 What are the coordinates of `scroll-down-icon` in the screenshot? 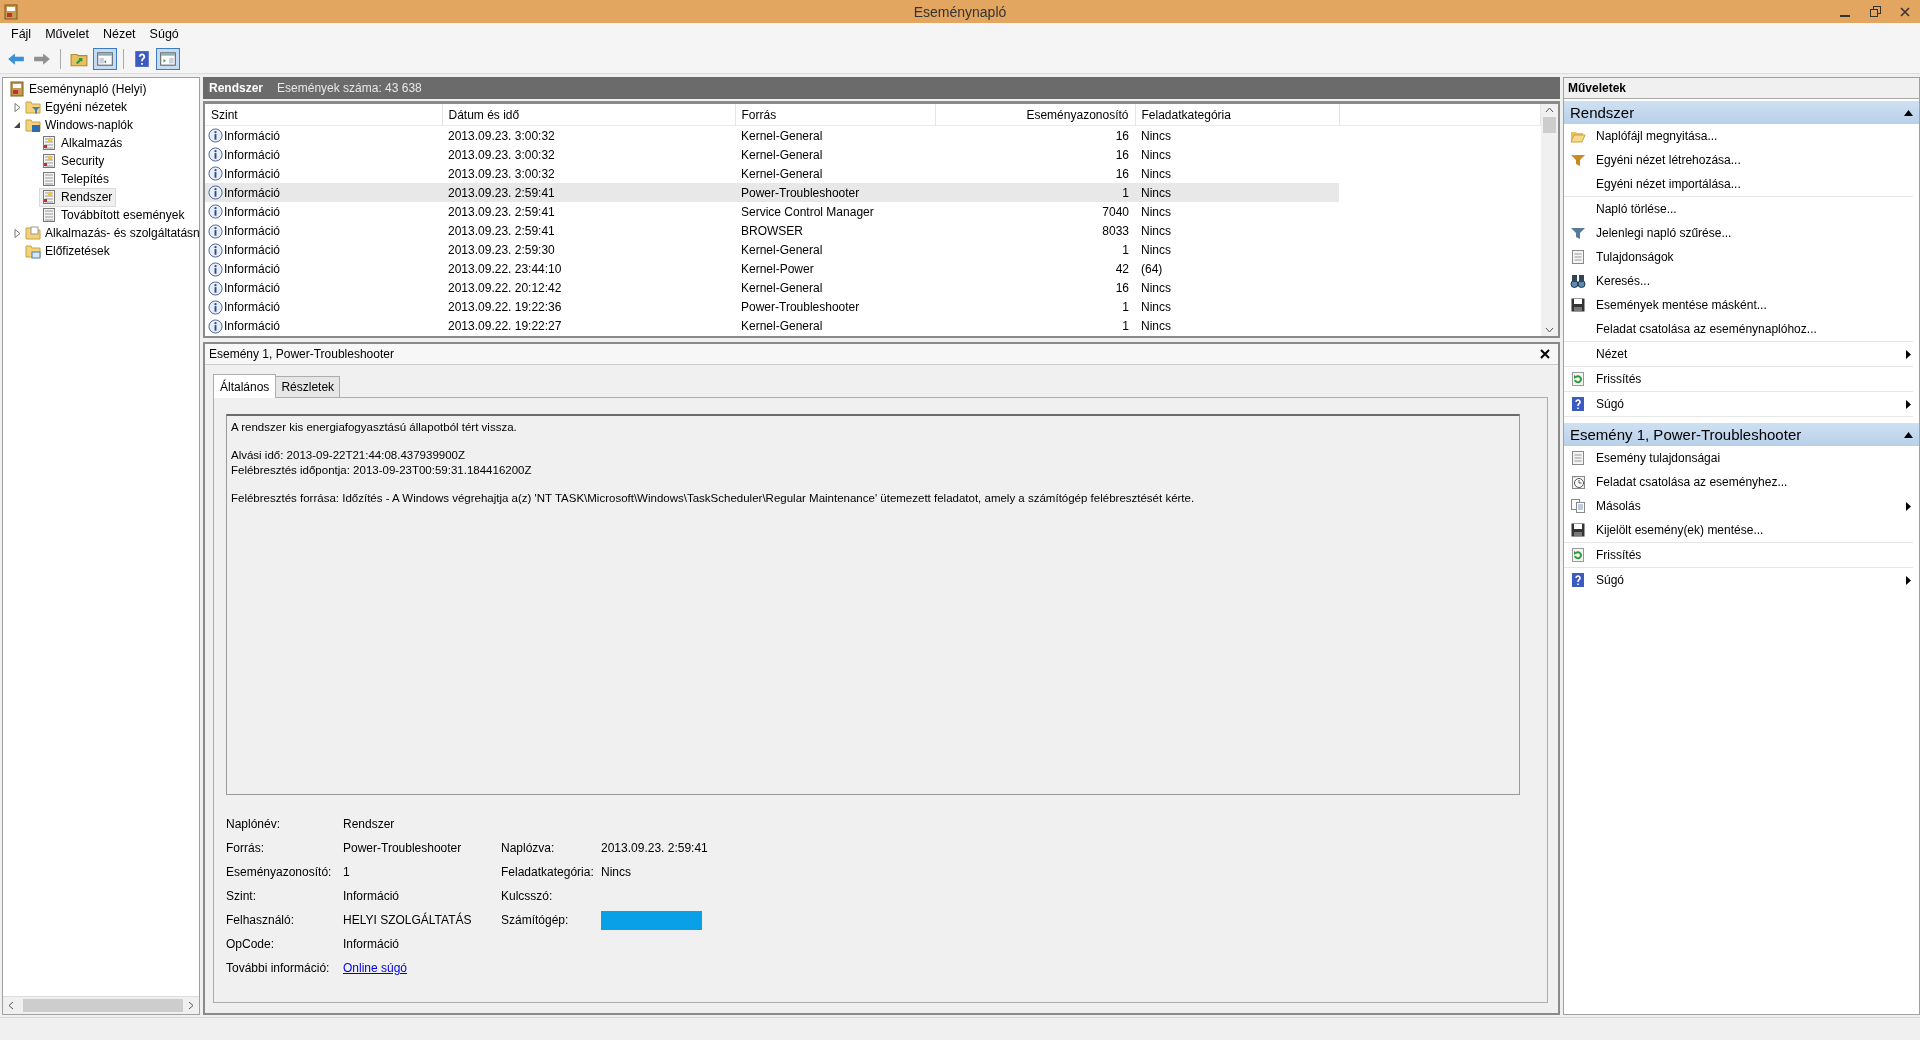 It's located at (1549, 330).